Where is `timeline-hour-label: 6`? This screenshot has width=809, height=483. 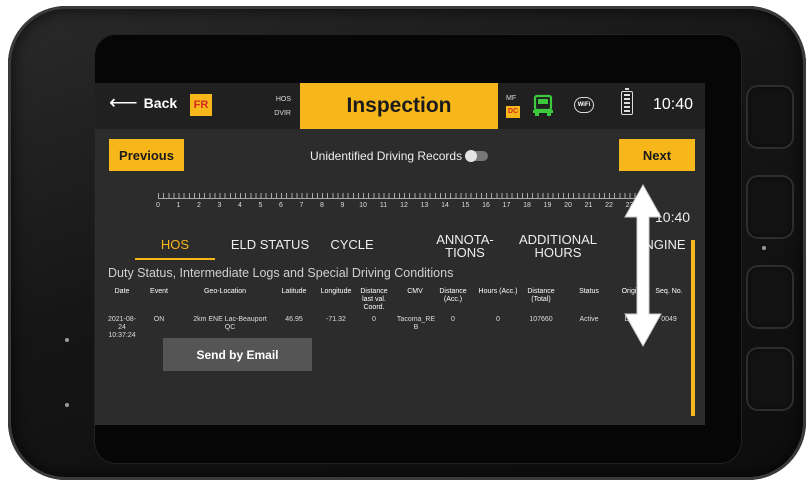 timeline-hour-label: 6 is located at coordinates (281, 205).